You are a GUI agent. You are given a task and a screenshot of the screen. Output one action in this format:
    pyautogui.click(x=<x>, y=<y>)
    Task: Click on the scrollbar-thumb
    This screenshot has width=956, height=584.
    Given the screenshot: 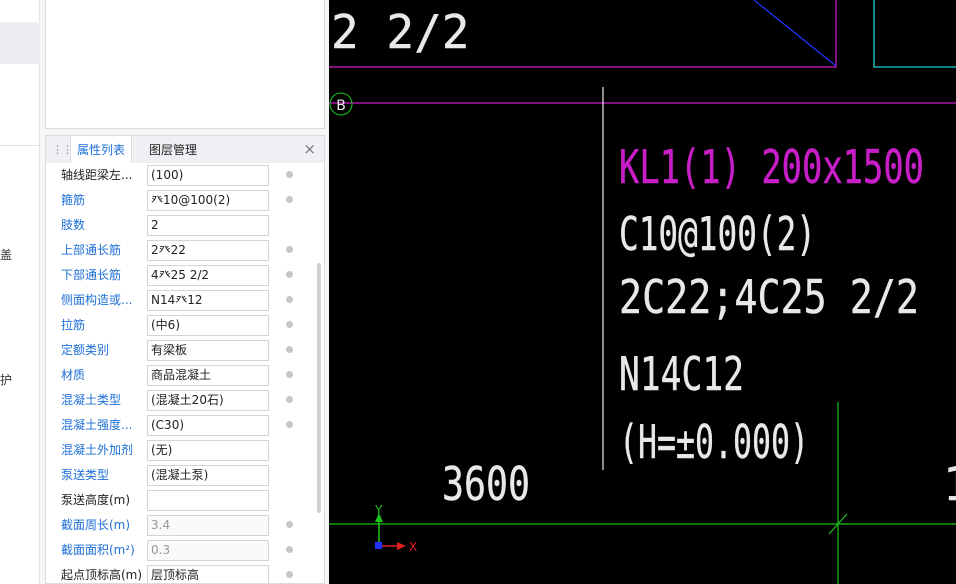 What is the action you would take?
    pyautogui.click(x=319, y=388)
    